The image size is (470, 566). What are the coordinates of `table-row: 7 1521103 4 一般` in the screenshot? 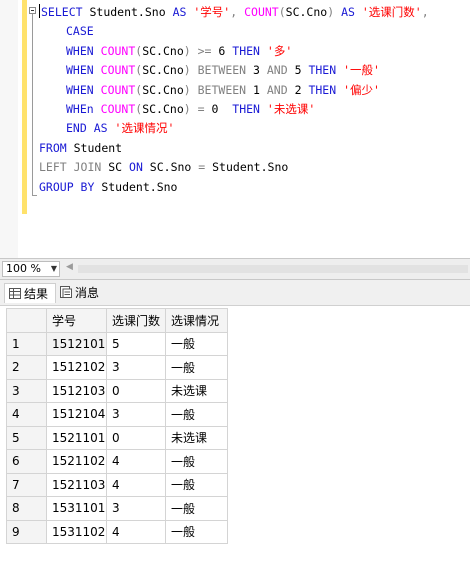 It's located at (117, 484).